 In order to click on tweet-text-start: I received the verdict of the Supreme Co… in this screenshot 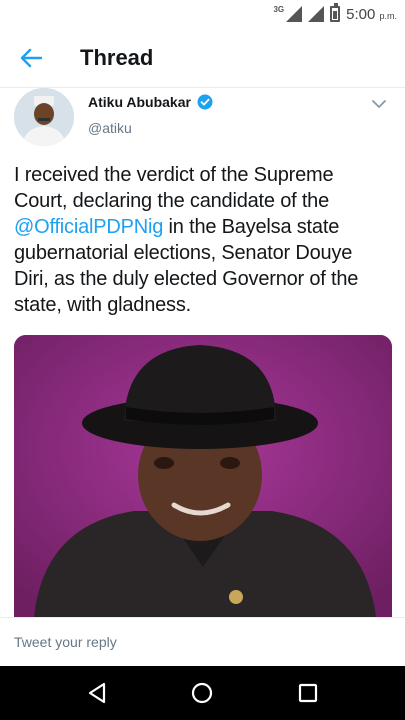, I will do `click(174, 188)`.